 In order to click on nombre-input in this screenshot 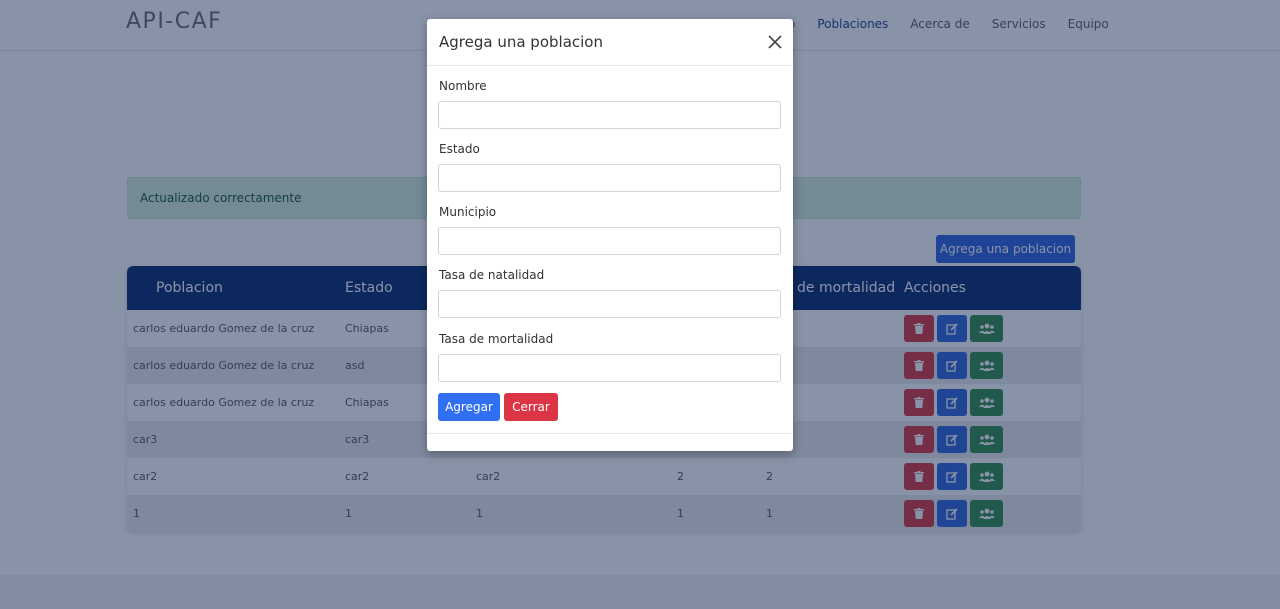, I will do `click(609, 115)`.